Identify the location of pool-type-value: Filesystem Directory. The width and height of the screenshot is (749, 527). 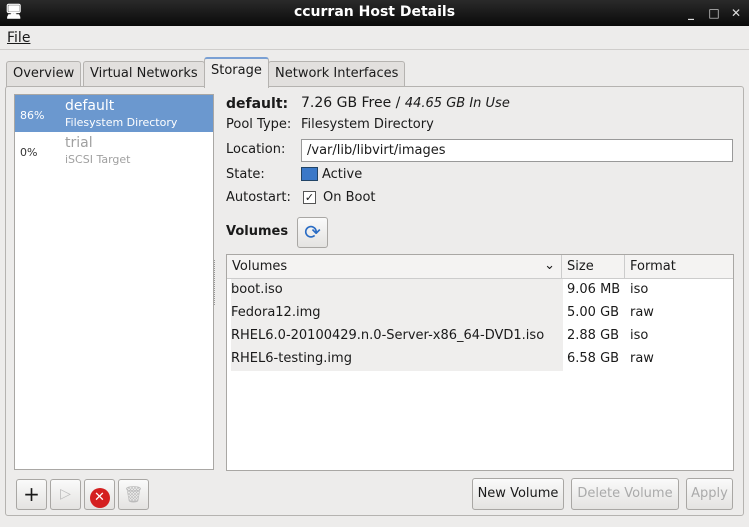
(367, 124).